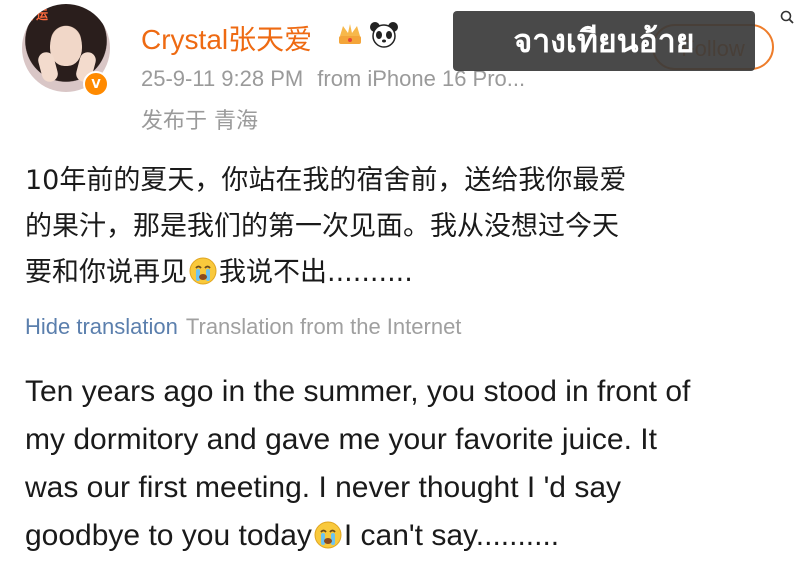 The image size is (800, 586). Describe the element at coordinates (36, 15) in the screenshot. I see `avatar-sticker: 好运` at that location.